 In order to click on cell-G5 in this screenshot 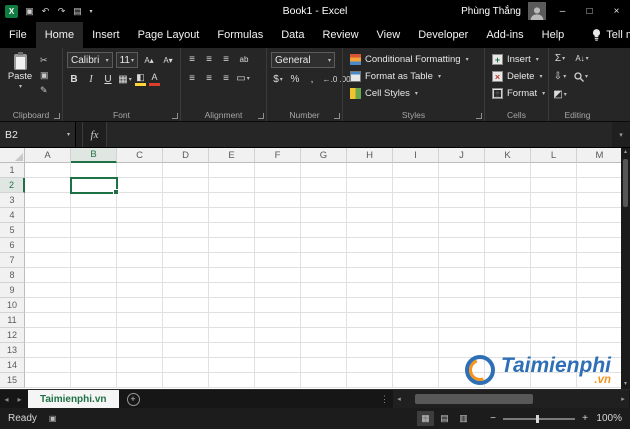, I will do `click(324, 230)`.